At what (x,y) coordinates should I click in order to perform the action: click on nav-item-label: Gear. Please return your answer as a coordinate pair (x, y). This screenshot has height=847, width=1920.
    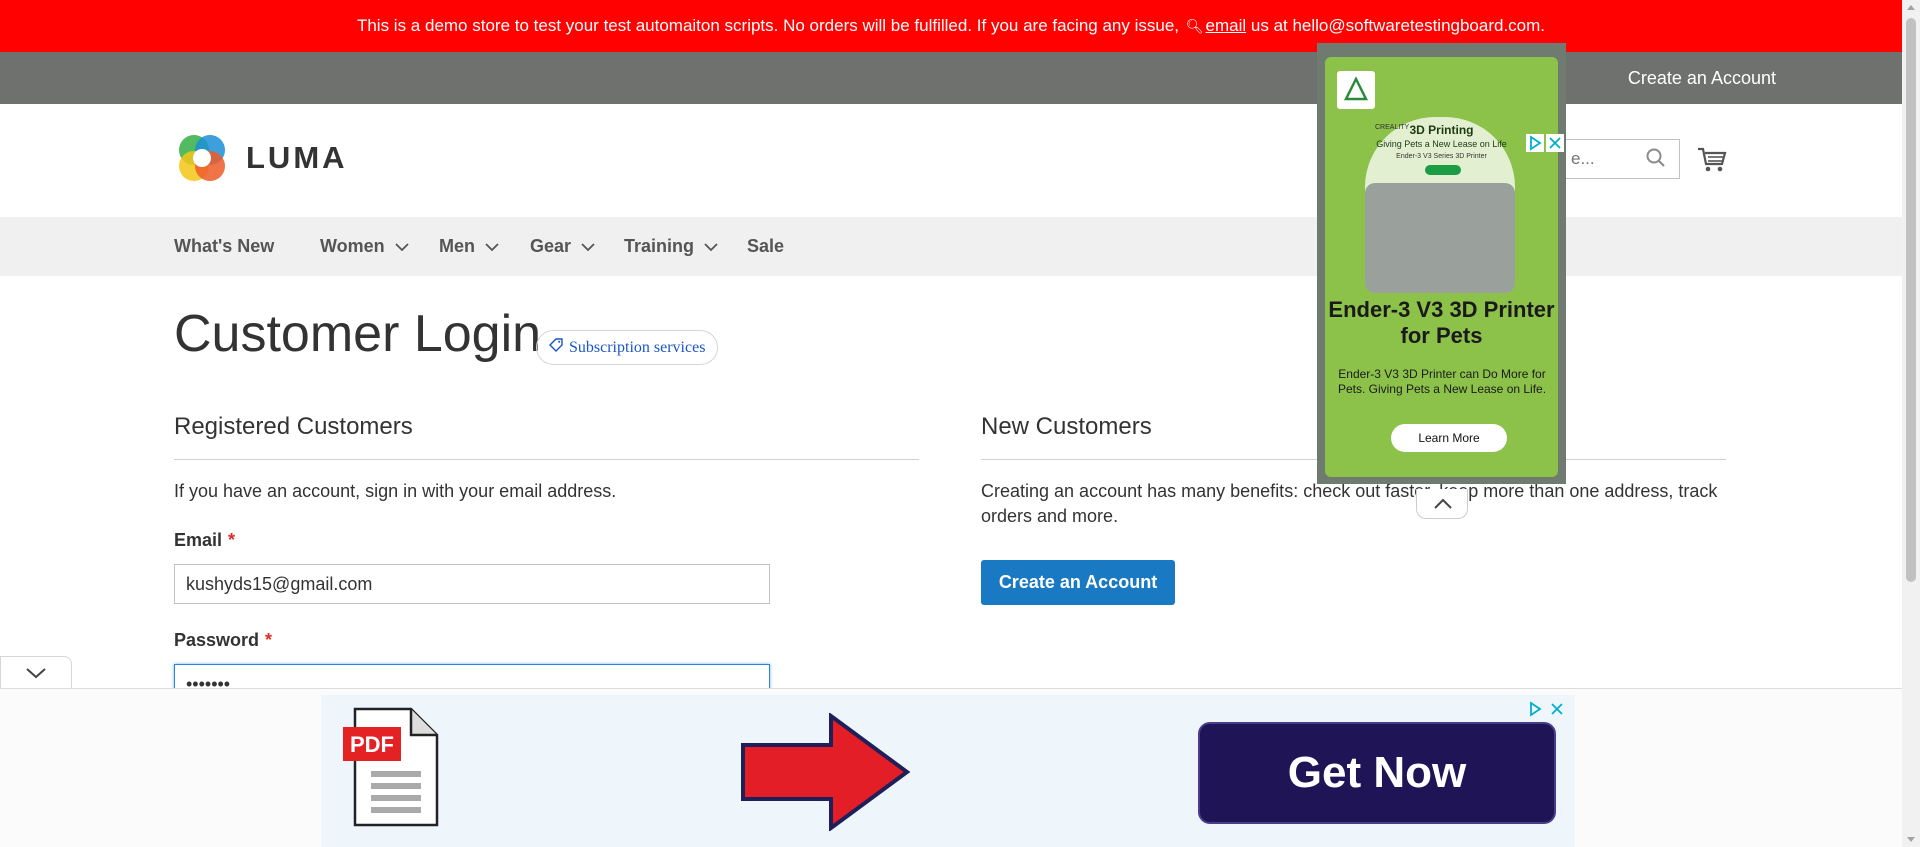
    Looking at the image, I should click on (551, 246).